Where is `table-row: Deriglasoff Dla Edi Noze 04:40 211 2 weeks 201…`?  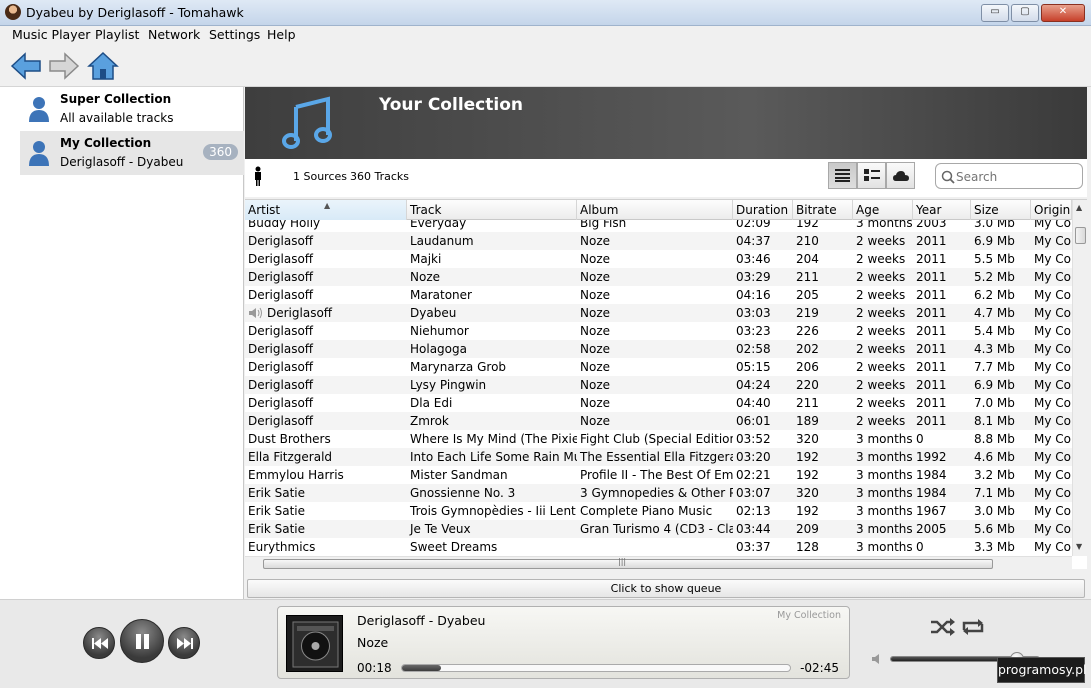
table-row: Deriglasoff Dla Edi Noze 04:40 211 2 weeks 201… is located at coordinates (658, 403).